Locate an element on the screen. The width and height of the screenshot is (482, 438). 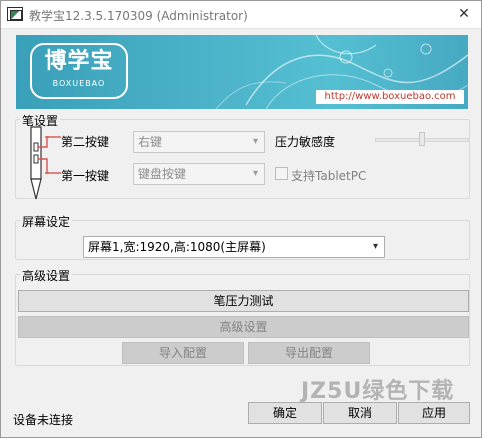
title-bar: 教学宝12.3.5.170309 (Administrator) ✕ is located at coordinates (241, 15).